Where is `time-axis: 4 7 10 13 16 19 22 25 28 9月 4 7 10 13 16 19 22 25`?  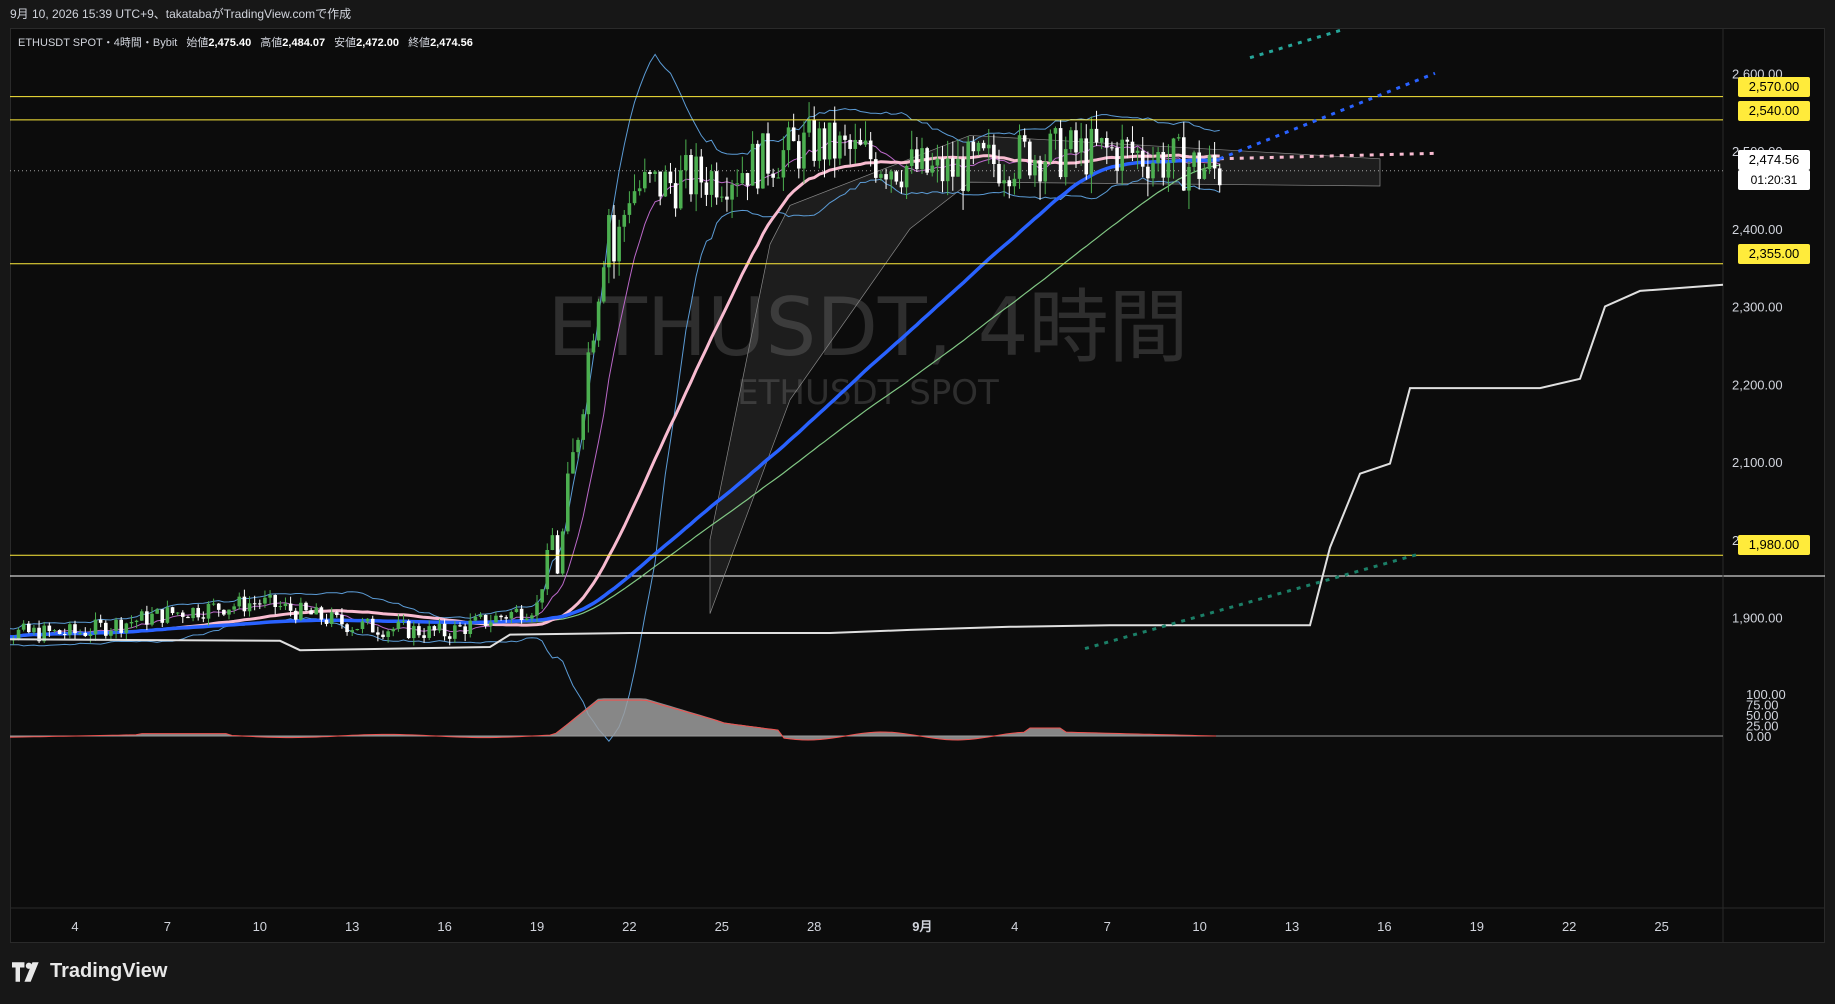 time-axis: 4 7 10 13 16 19 22 25 28 9月 4 7 10 13 16 19 22 25 is located at coordinates (869, 926).